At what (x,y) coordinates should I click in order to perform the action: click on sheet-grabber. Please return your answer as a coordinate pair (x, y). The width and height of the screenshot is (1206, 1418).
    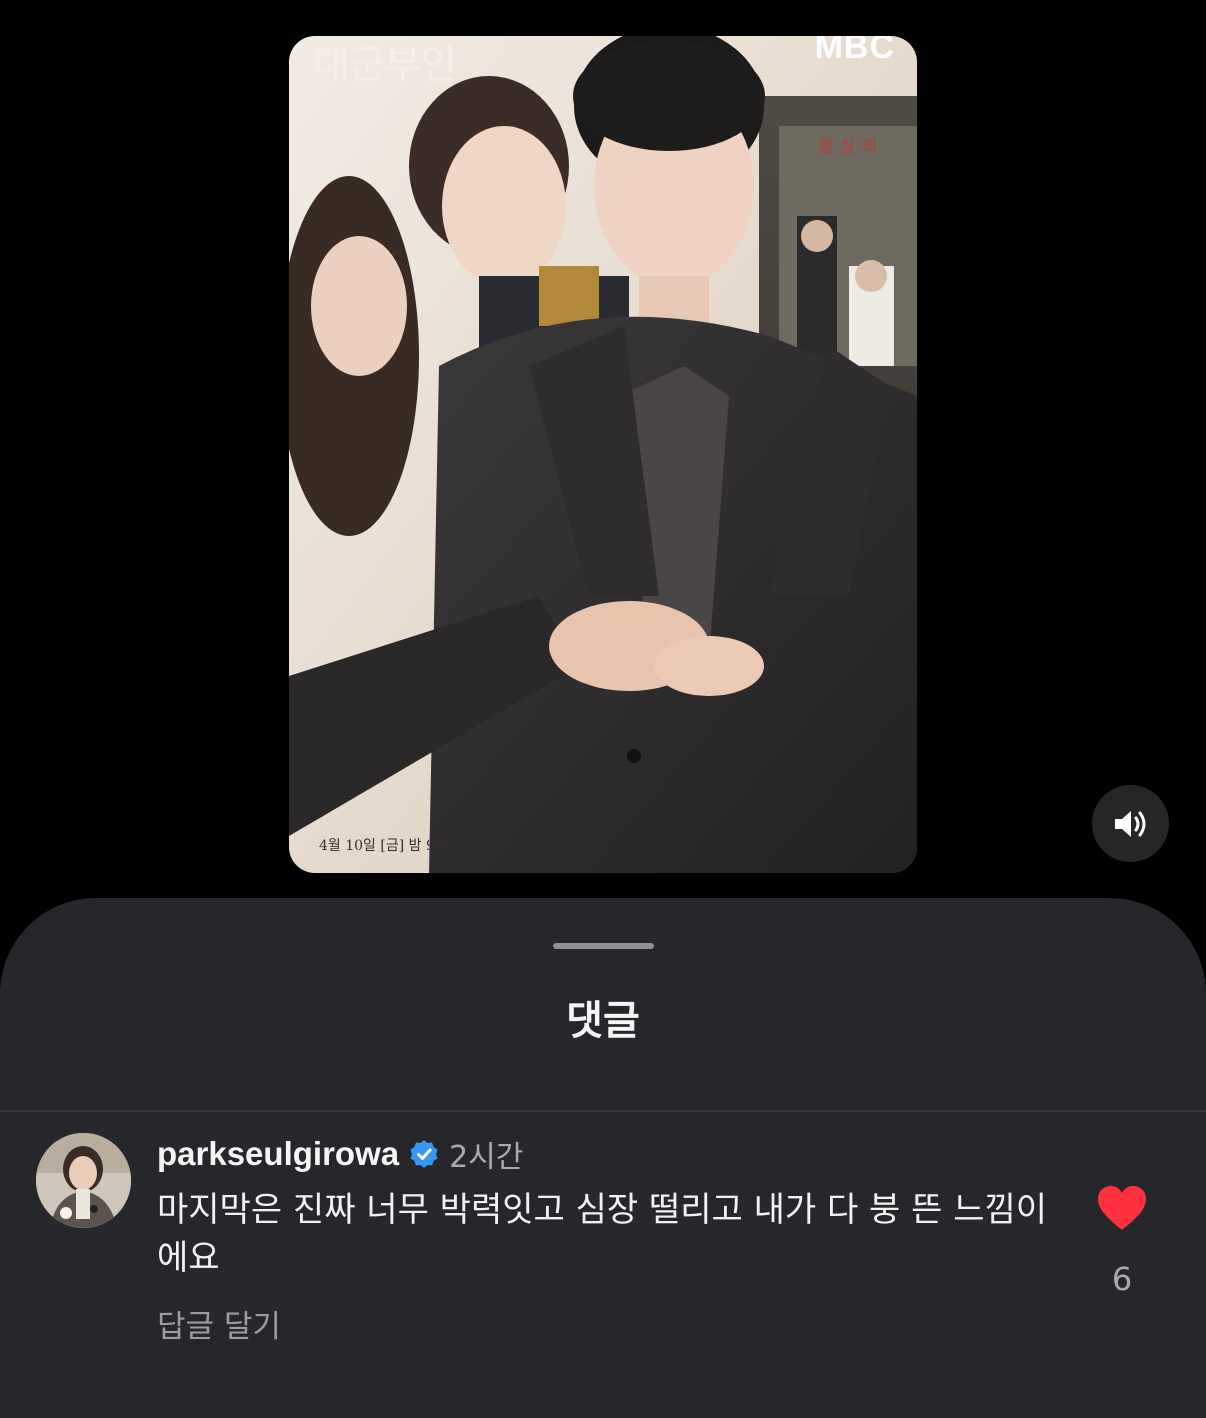
    Looking at the image, I should click on (603, 946).